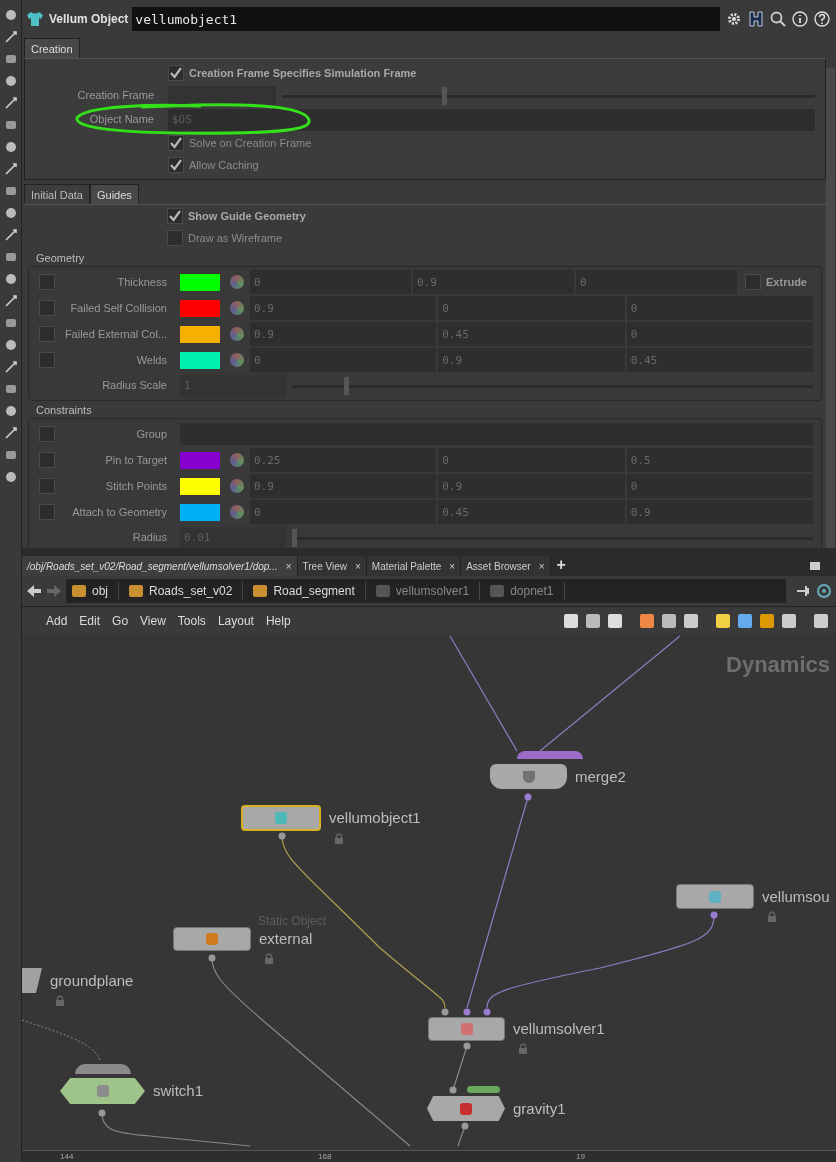 This screenshot has height=1162, width=836. I want to click on menu-item: Add, so click(57, 620).